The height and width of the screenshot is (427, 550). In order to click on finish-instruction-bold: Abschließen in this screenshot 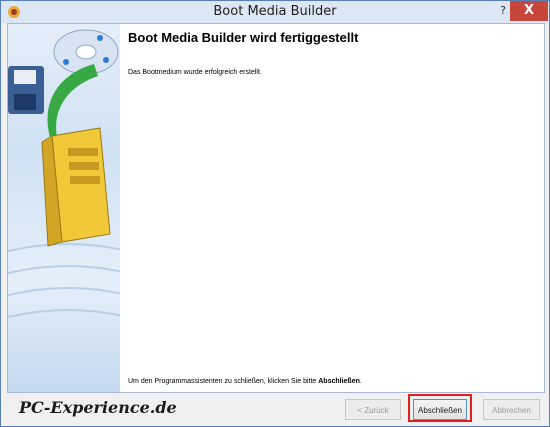, I will do `click(339, 381)`.